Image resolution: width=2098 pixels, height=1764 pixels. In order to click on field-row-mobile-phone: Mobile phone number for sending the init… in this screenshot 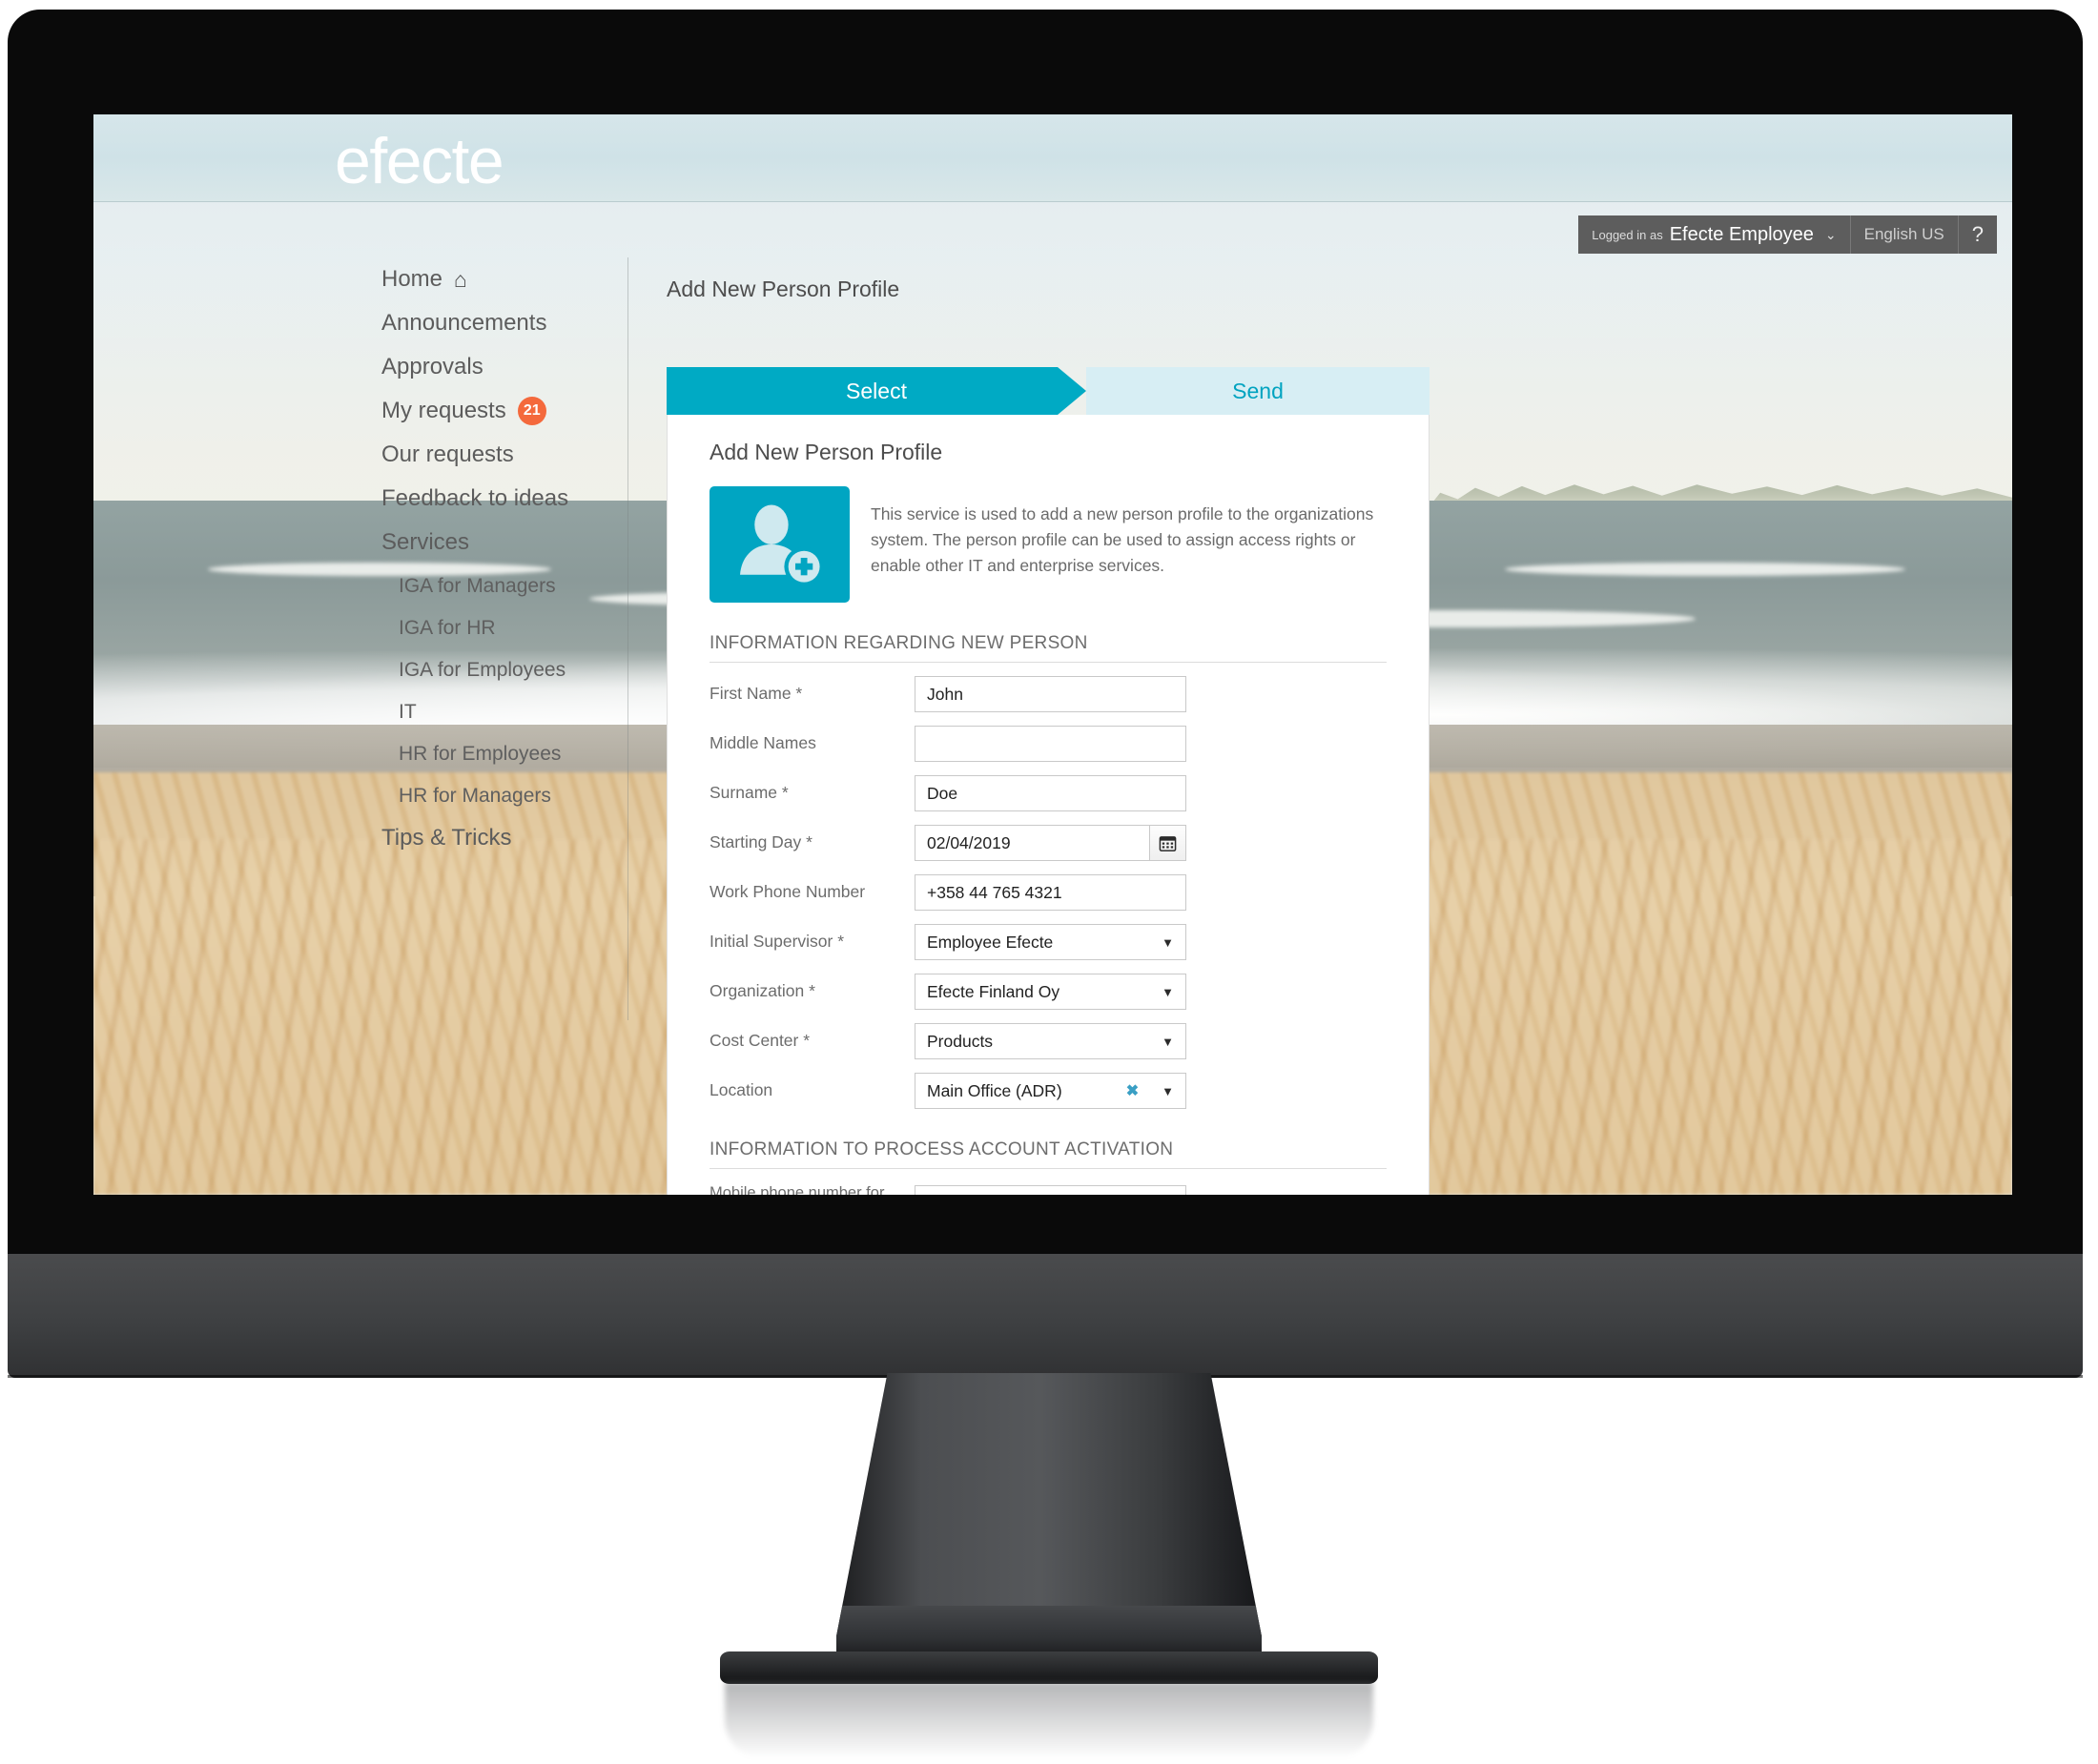, I will do `click(1048, 1188)`.